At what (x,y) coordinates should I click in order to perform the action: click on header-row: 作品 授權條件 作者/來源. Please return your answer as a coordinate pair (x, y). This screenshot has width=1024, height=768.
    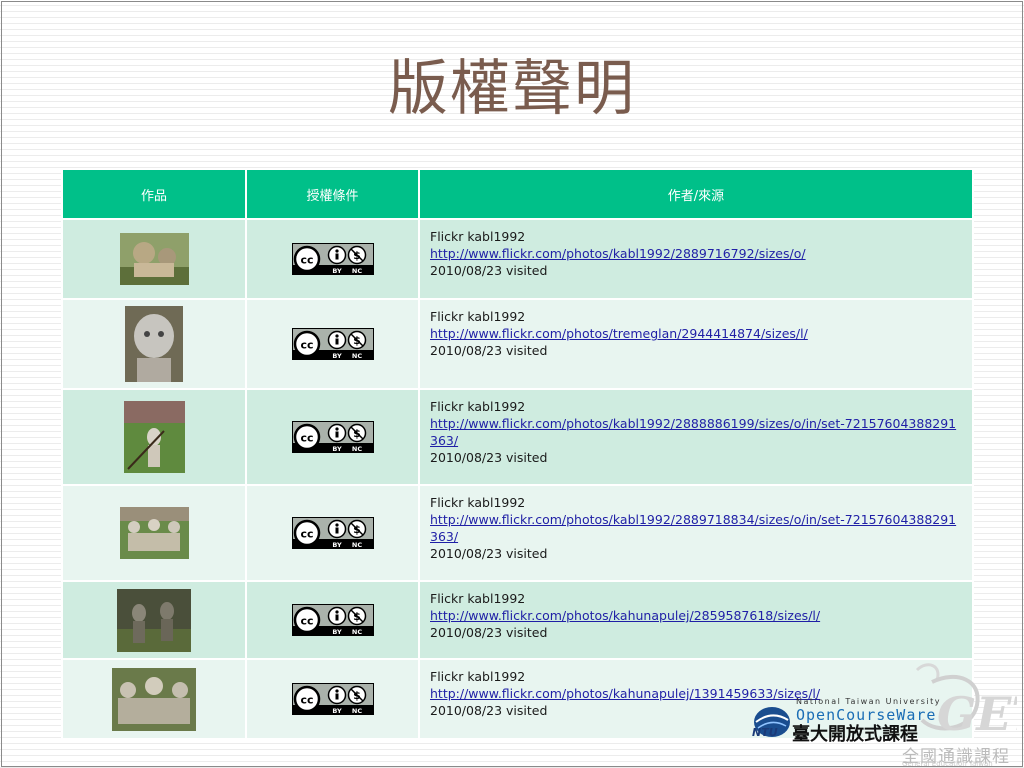
    Looking at the image, I should click on (517, 194).